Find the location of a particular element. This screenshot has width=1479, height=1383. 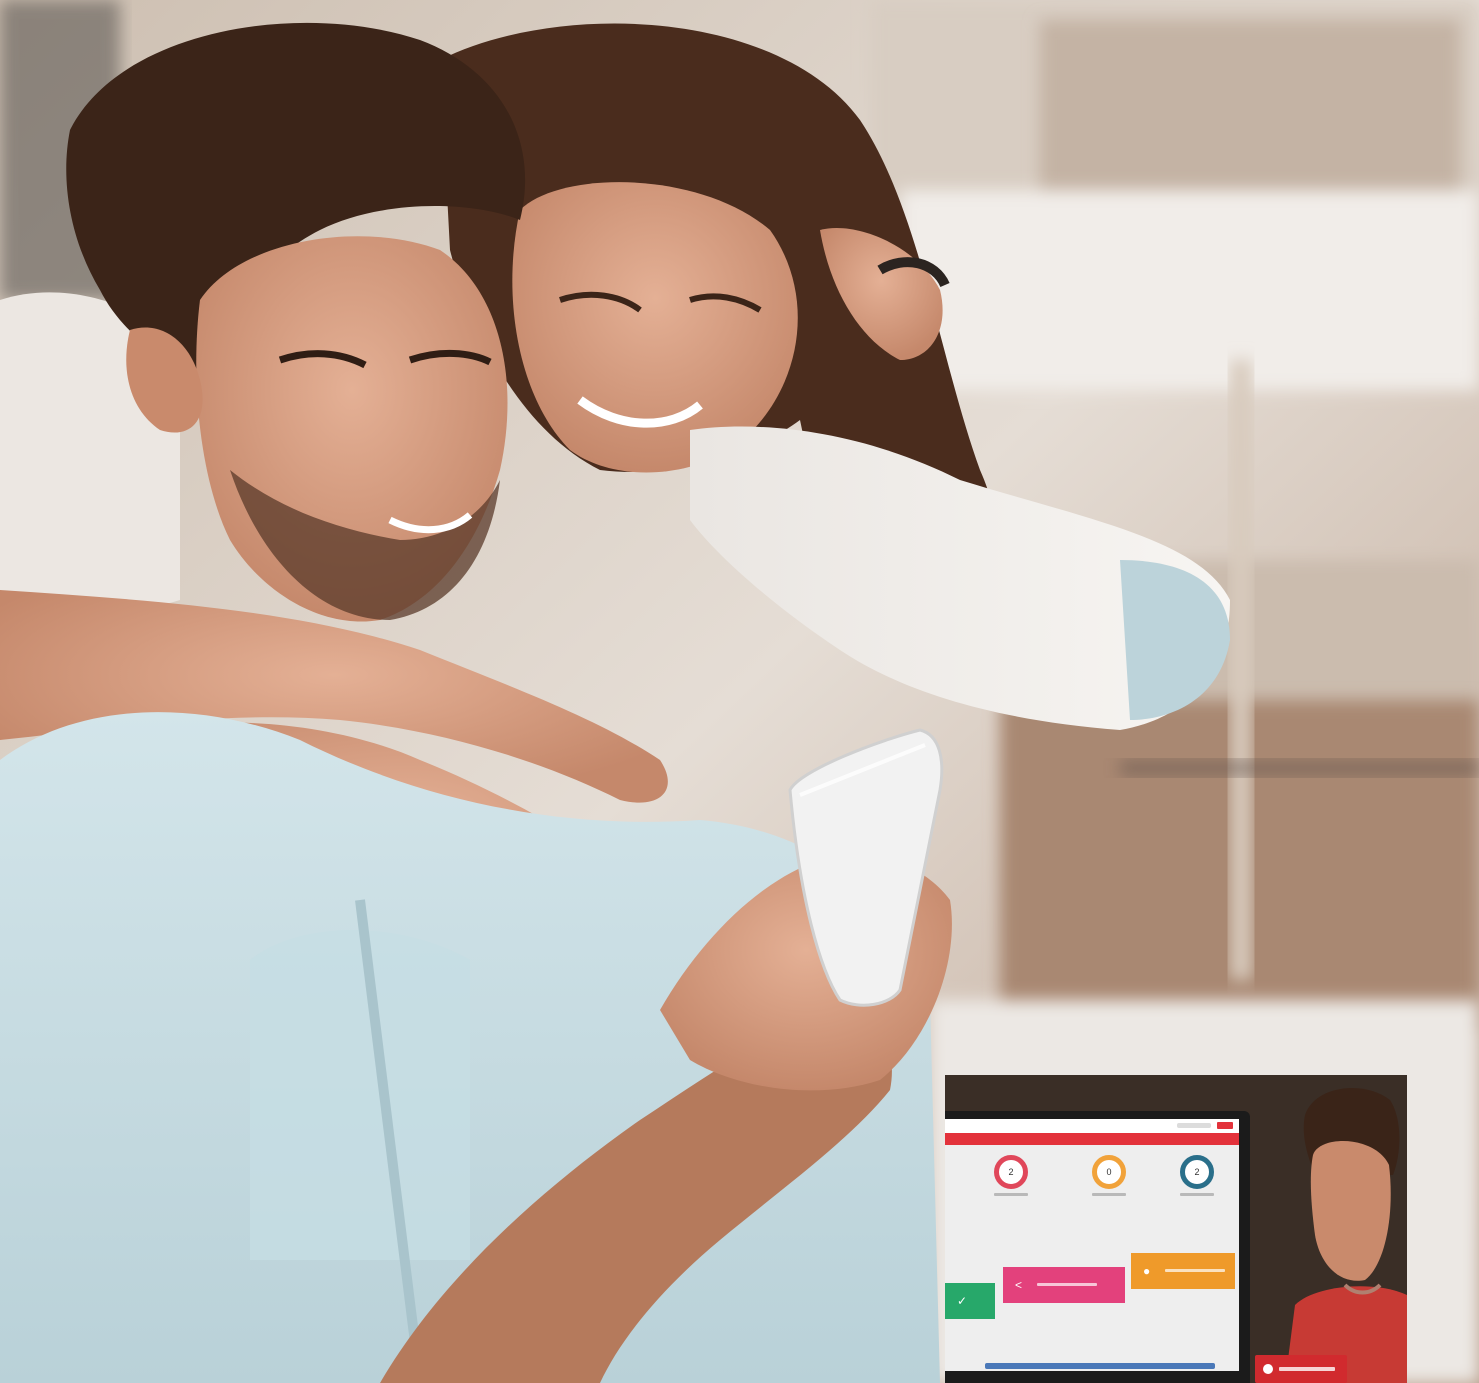

stat-value: 0 is located at coordinates (1109, 1172).